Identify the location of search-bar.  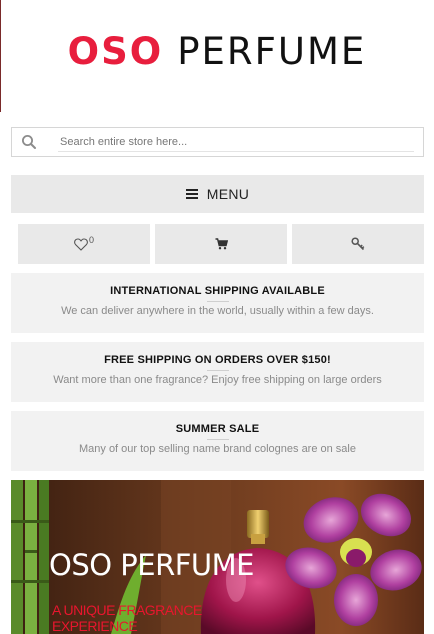
(217, 142).